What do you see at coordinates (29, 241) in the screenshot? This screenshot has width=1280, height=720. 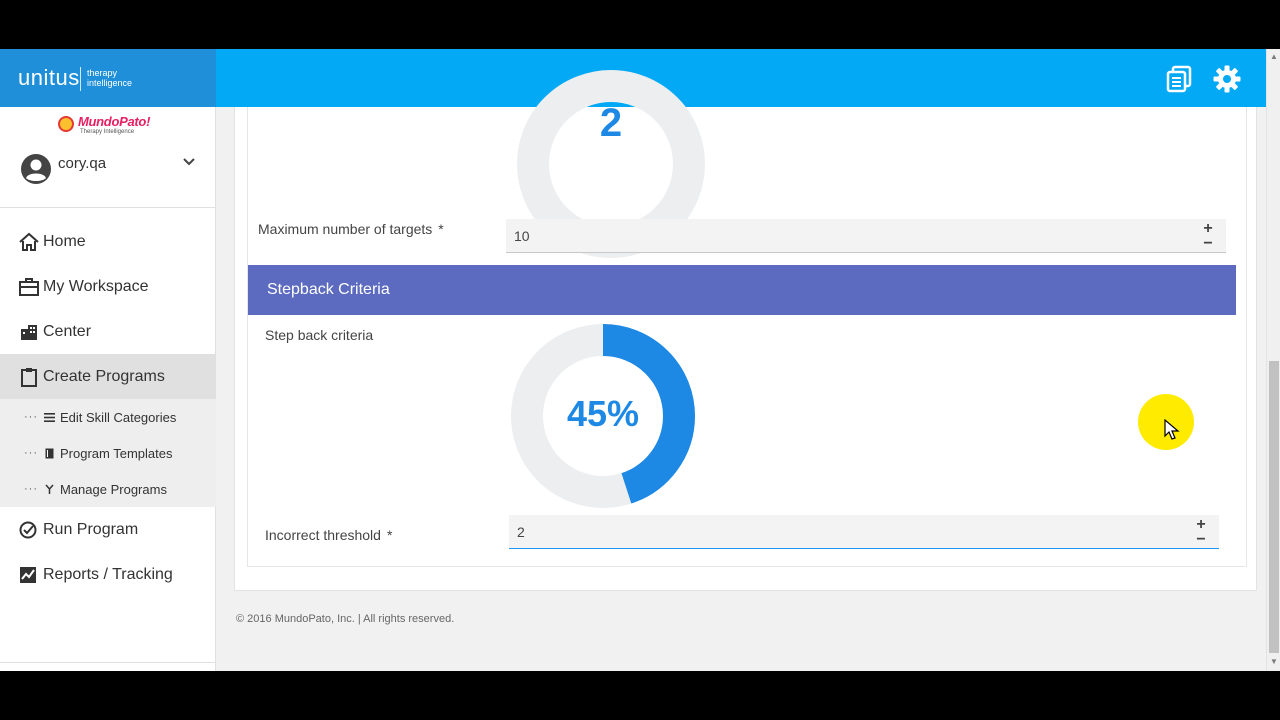 I see `home-icon` at bounding box center [29, 241].